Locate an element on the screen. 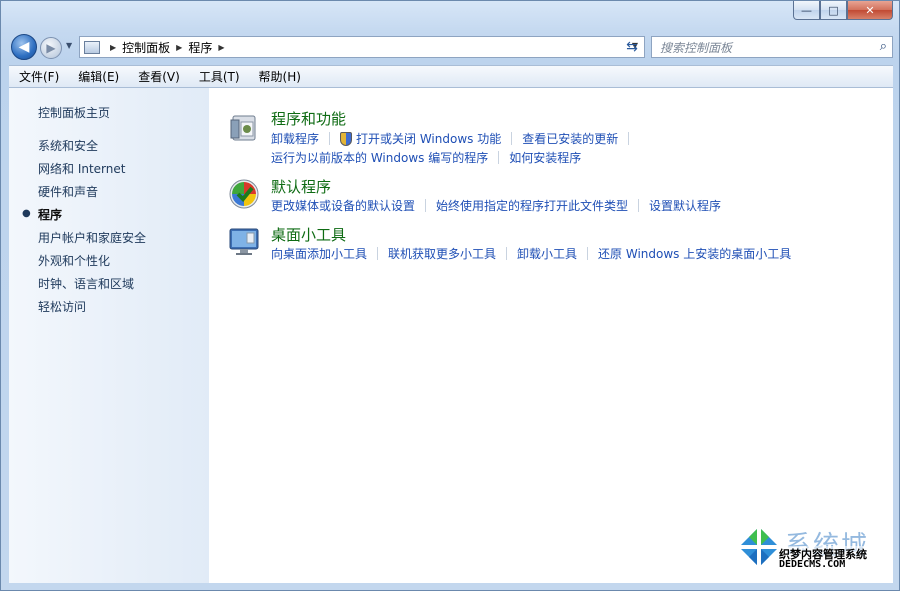 The height and width of the screenshot is (591, 900). refresh-icon: ⇆ is located at coordinates (632, 47).